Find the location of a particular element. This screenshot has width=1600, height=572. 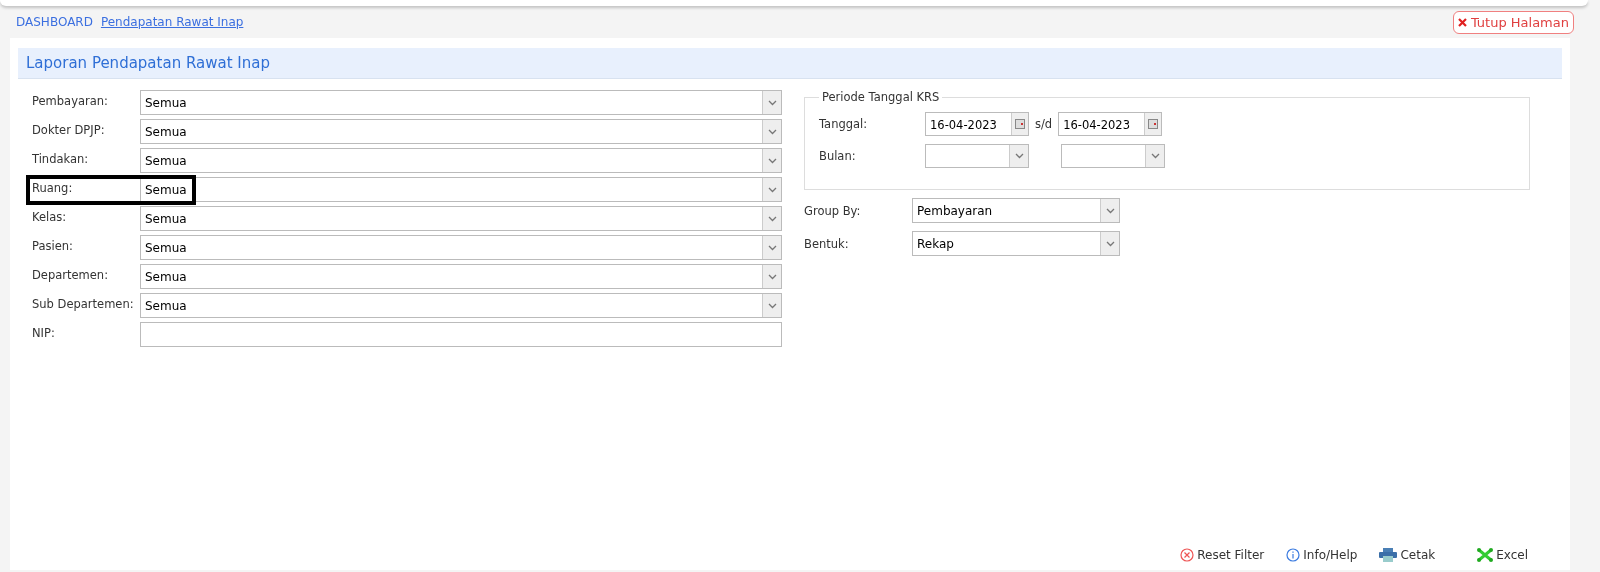

dropdown: Rekap is located at coordinates (1016, 243).